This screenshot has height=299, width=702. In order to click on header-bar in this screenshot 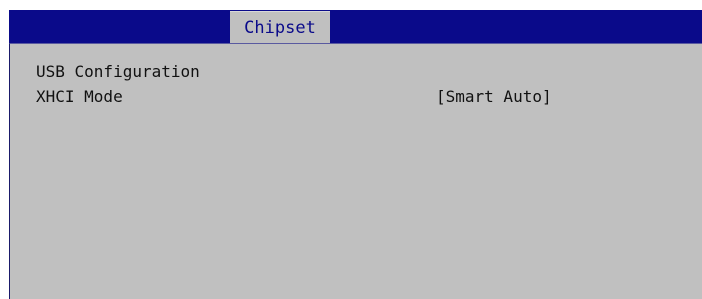, I will do `click(355, 26)`.